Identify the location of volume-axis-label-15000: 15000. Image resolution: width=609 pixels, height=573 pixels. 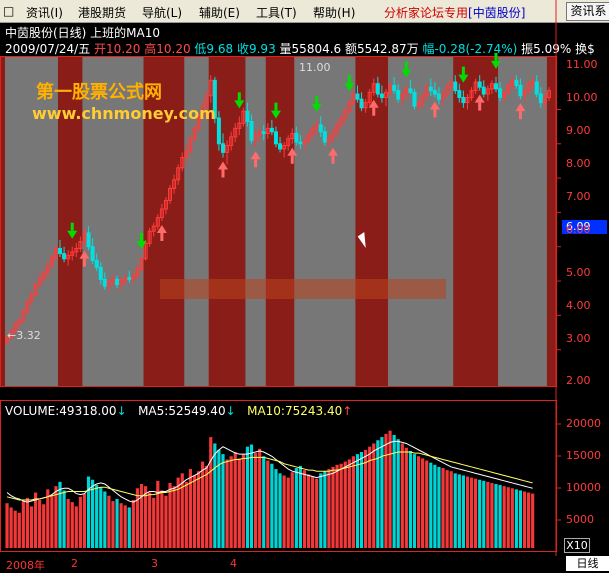
(583, 455).